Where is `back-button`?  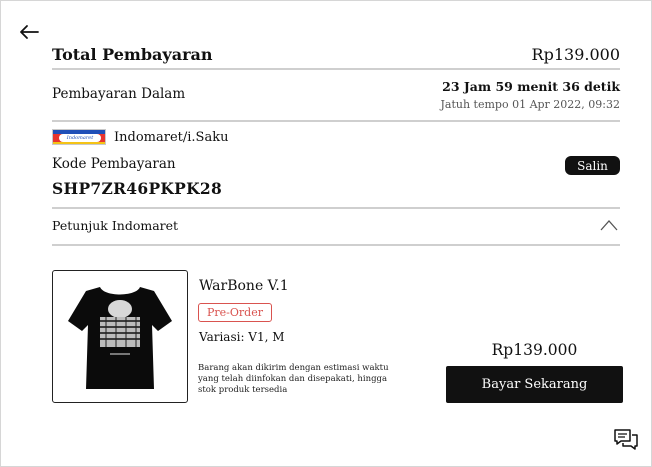
back-button is located at coordinates (29, 32).